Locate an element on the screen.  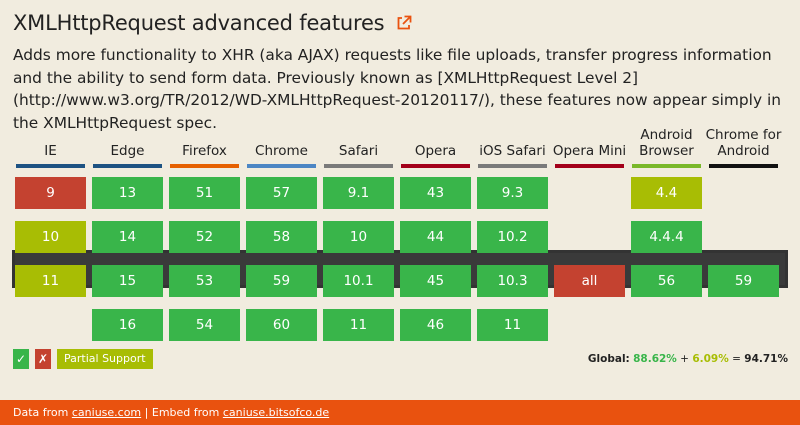
browser-header: Edge is located at coordinates (127, 147).